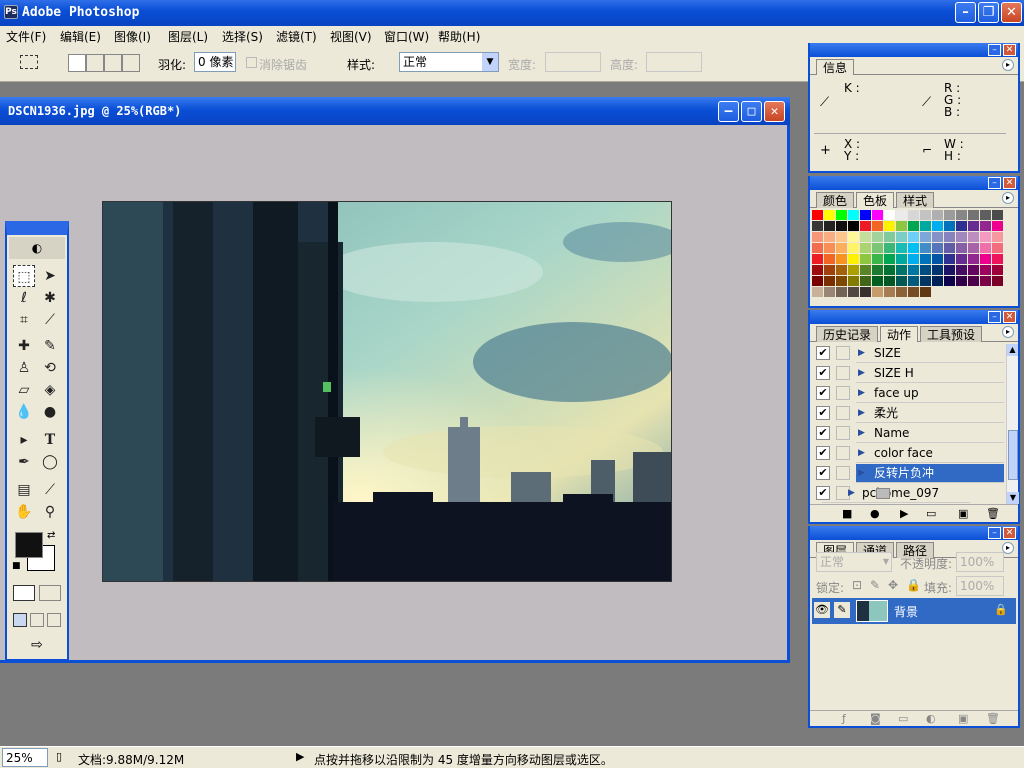 This screenshot has width=1024, height=768. What do you see at coordinates (300, 756) in the screenshot?
I see `play-arrow-icon: ▶` at bounding box center [300, 756].